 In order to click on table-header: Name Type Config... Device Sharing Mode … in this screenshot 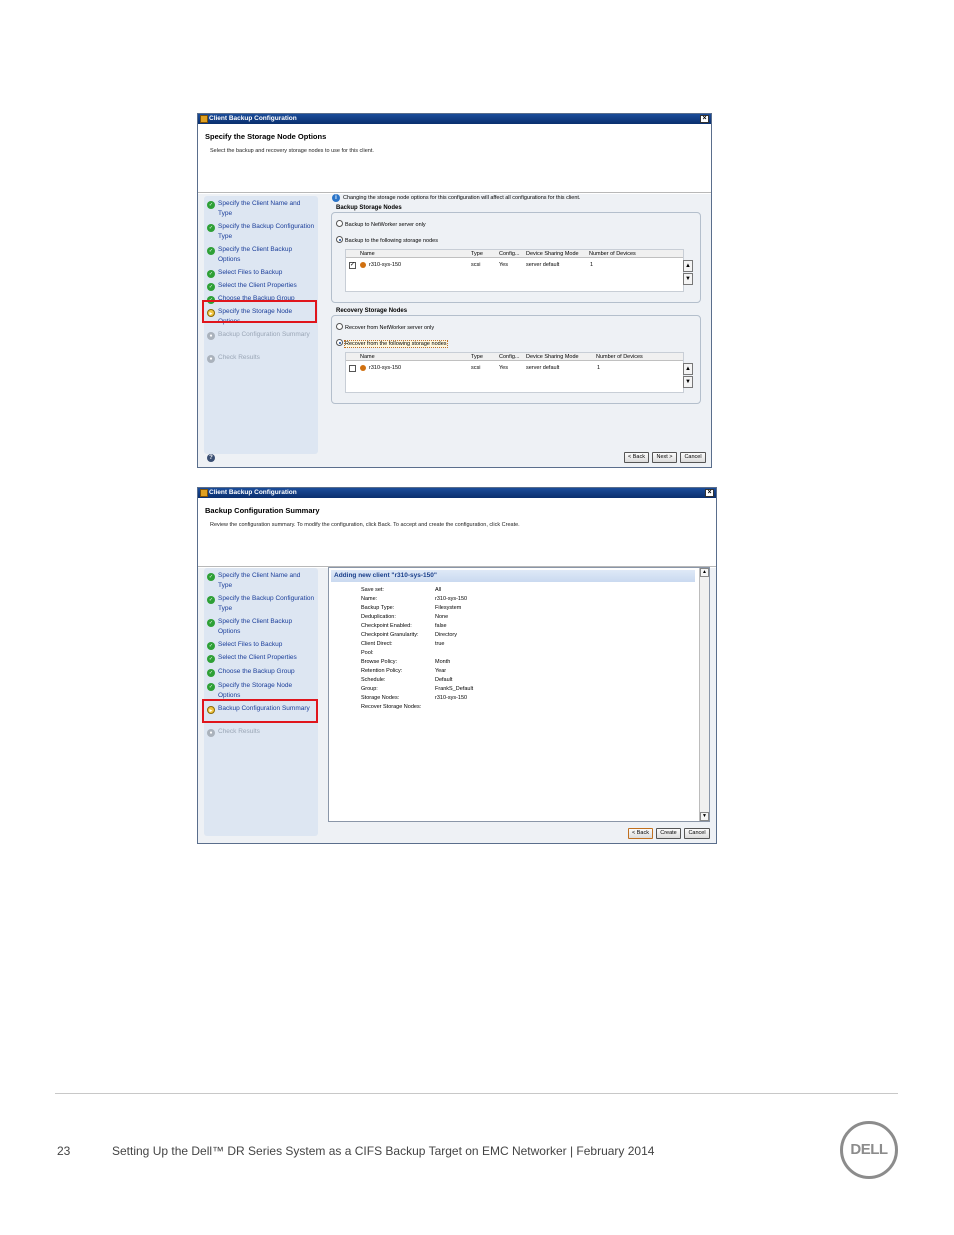, I will do `click(514, 254)`.